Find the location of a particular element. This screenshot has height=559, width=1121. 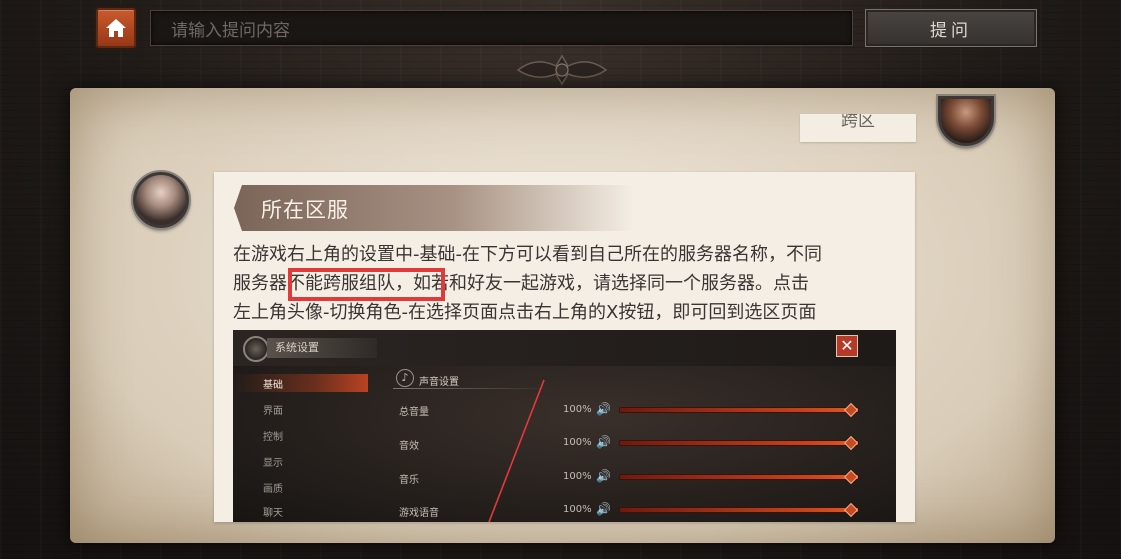

home-button is located at coordinates (116, 28).